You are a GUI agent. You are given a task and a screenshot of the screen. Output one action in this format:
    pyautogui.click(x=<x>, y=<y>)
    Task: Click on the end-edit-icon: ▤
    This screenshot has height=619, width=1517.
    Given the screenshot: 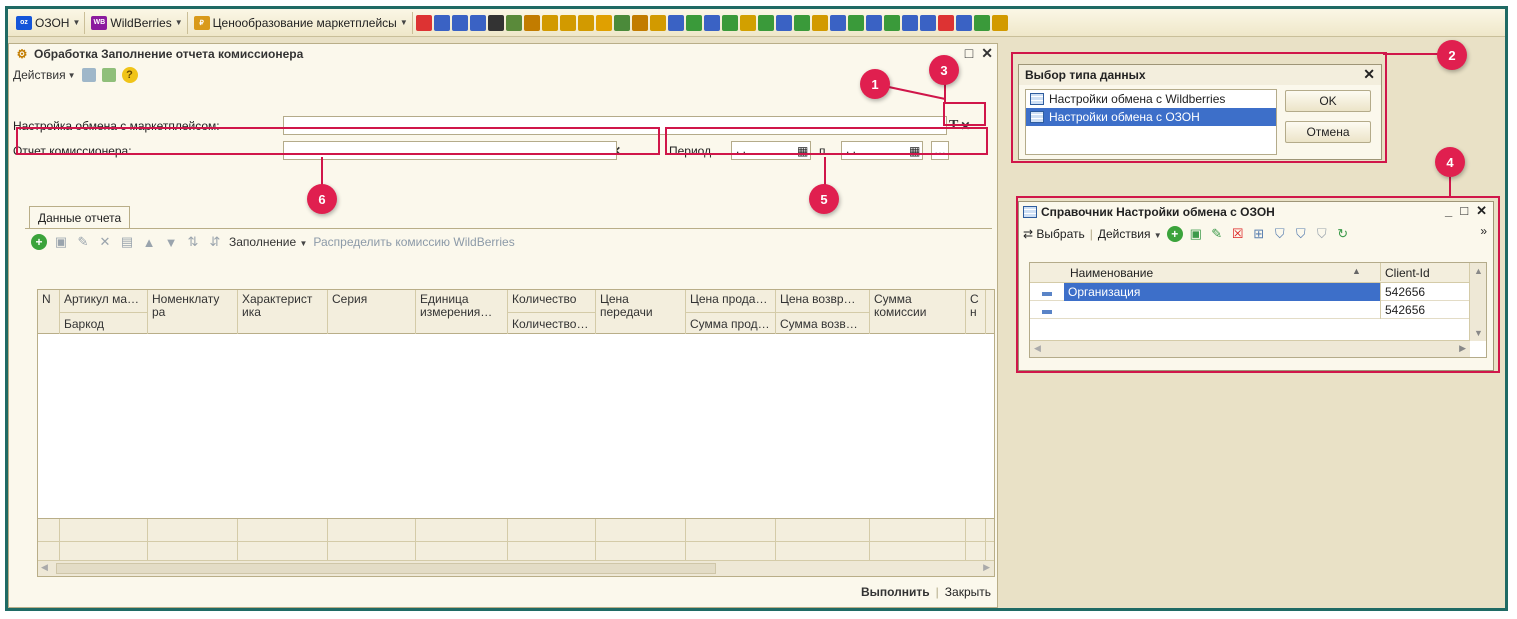 What is the action you would take?
    pyautogui.click(x=127, y=242)
    